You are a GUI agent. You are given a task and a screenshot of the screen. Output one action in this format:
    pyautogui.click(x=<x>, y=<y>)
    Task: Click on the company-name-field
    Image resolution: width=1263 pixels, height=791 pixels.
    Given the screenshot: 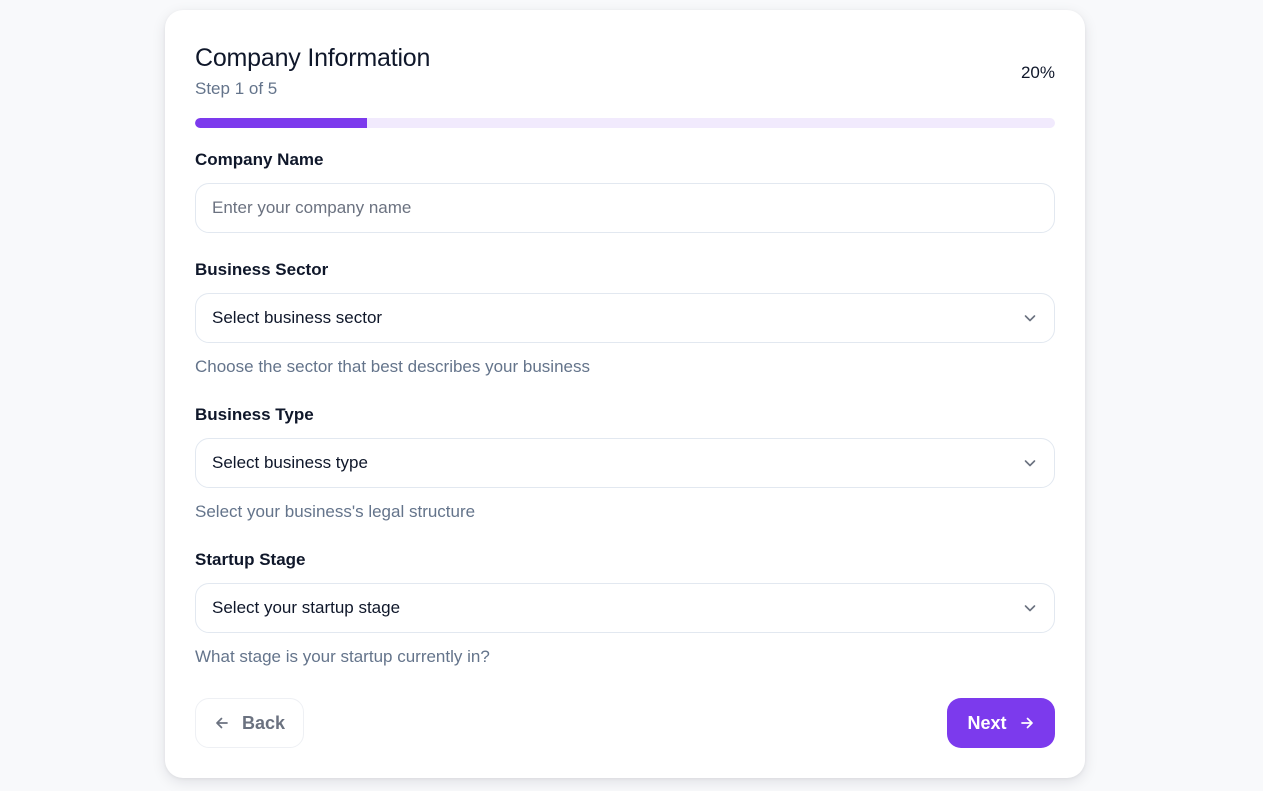 What is the action you would take?
    pyautogui.click(x=625, y=208)
    